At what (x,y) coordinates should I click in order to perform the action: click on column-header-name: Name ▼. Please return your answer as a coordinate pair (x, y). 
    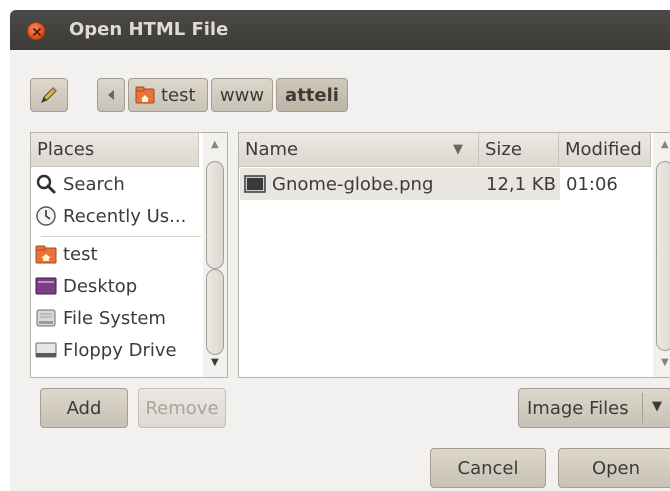
    Looking at the image, I should click on (359, 150).